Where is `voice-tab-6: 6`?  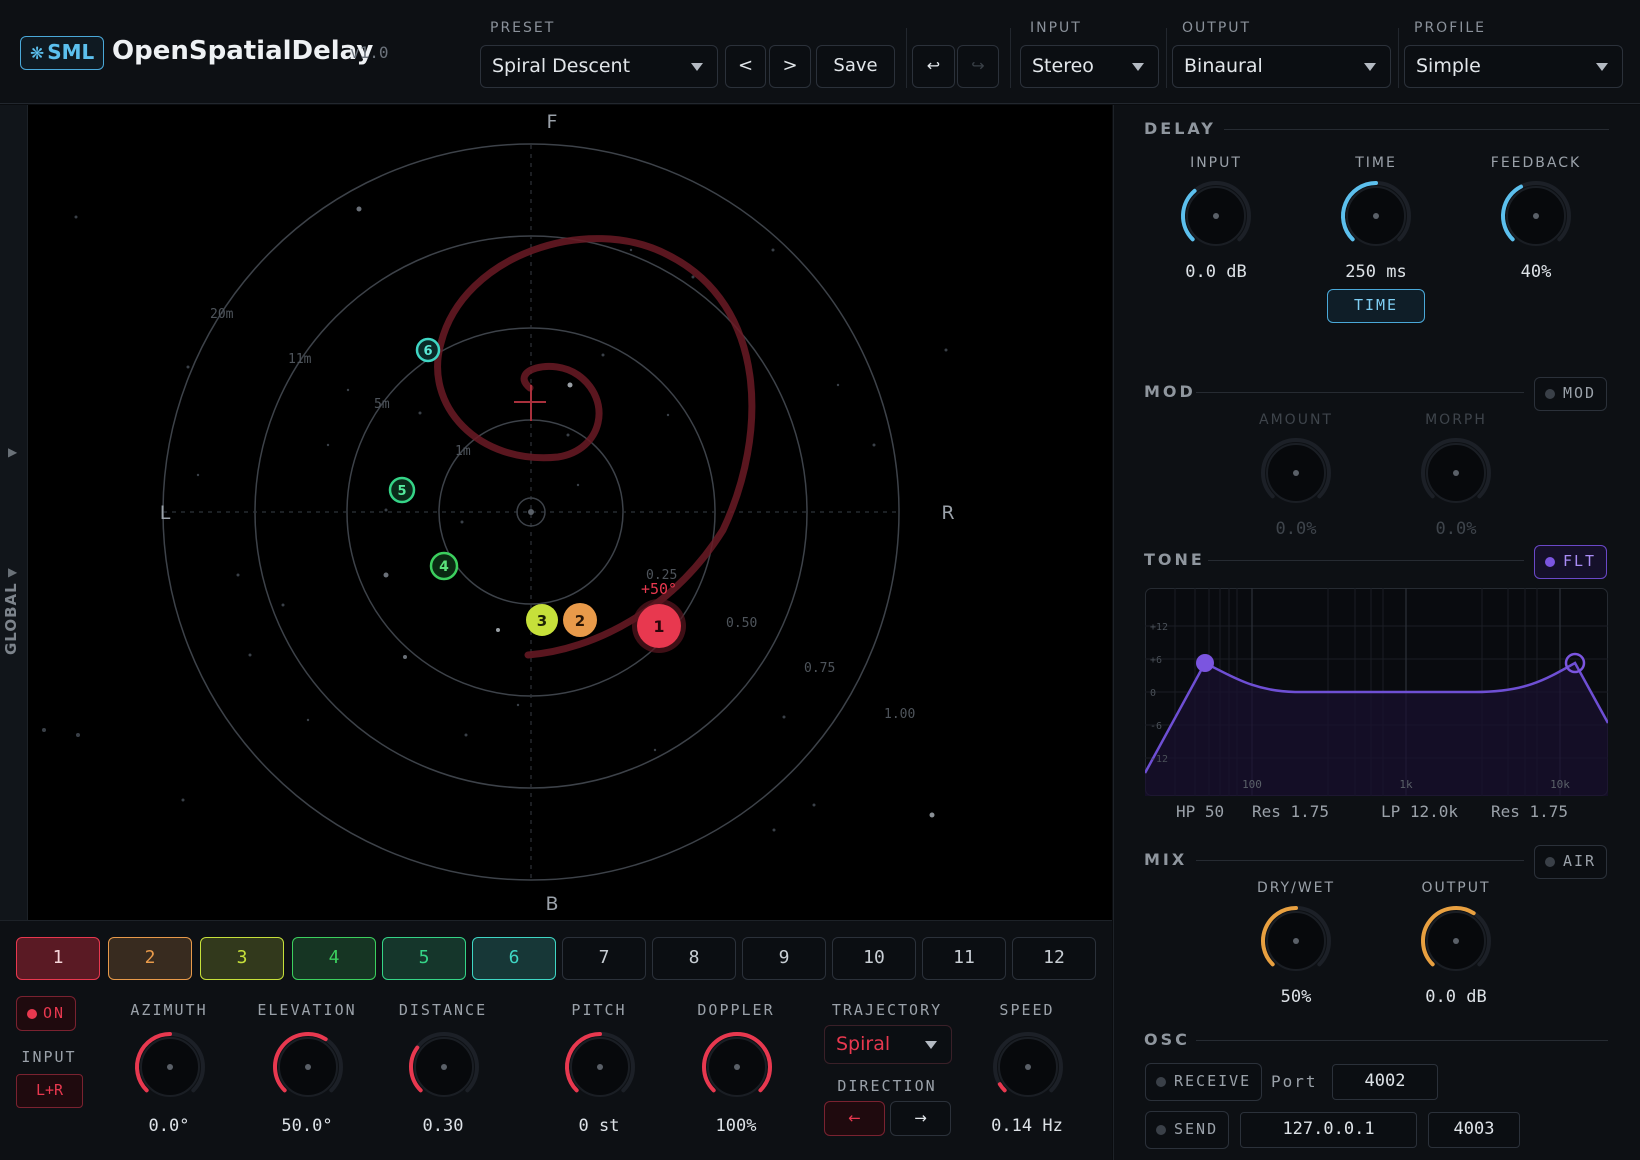 voice-tab-6: 6 is located at coordinates (514, 958).